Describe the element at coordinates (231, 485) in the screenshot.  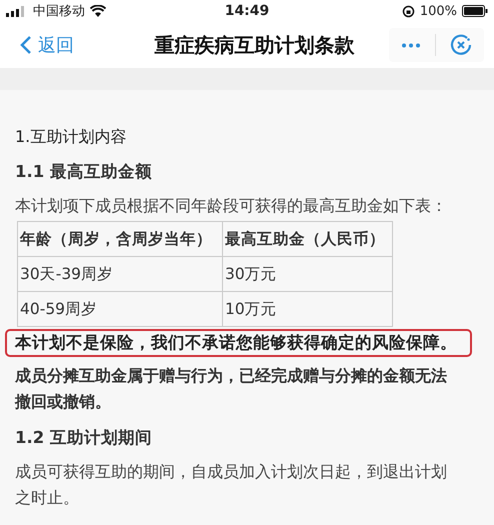
I see `paragraph: 成员可获得互助的期间，自成员加入计划次日起，到退出计划之时止。` at that location.